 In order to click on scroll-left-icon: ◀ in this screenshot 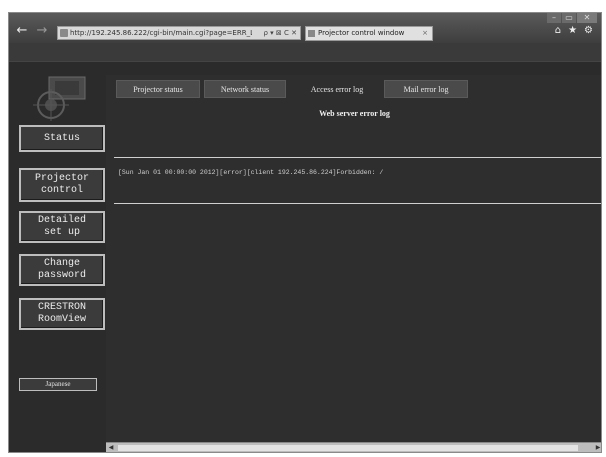, I will do `click(111, 447)`.